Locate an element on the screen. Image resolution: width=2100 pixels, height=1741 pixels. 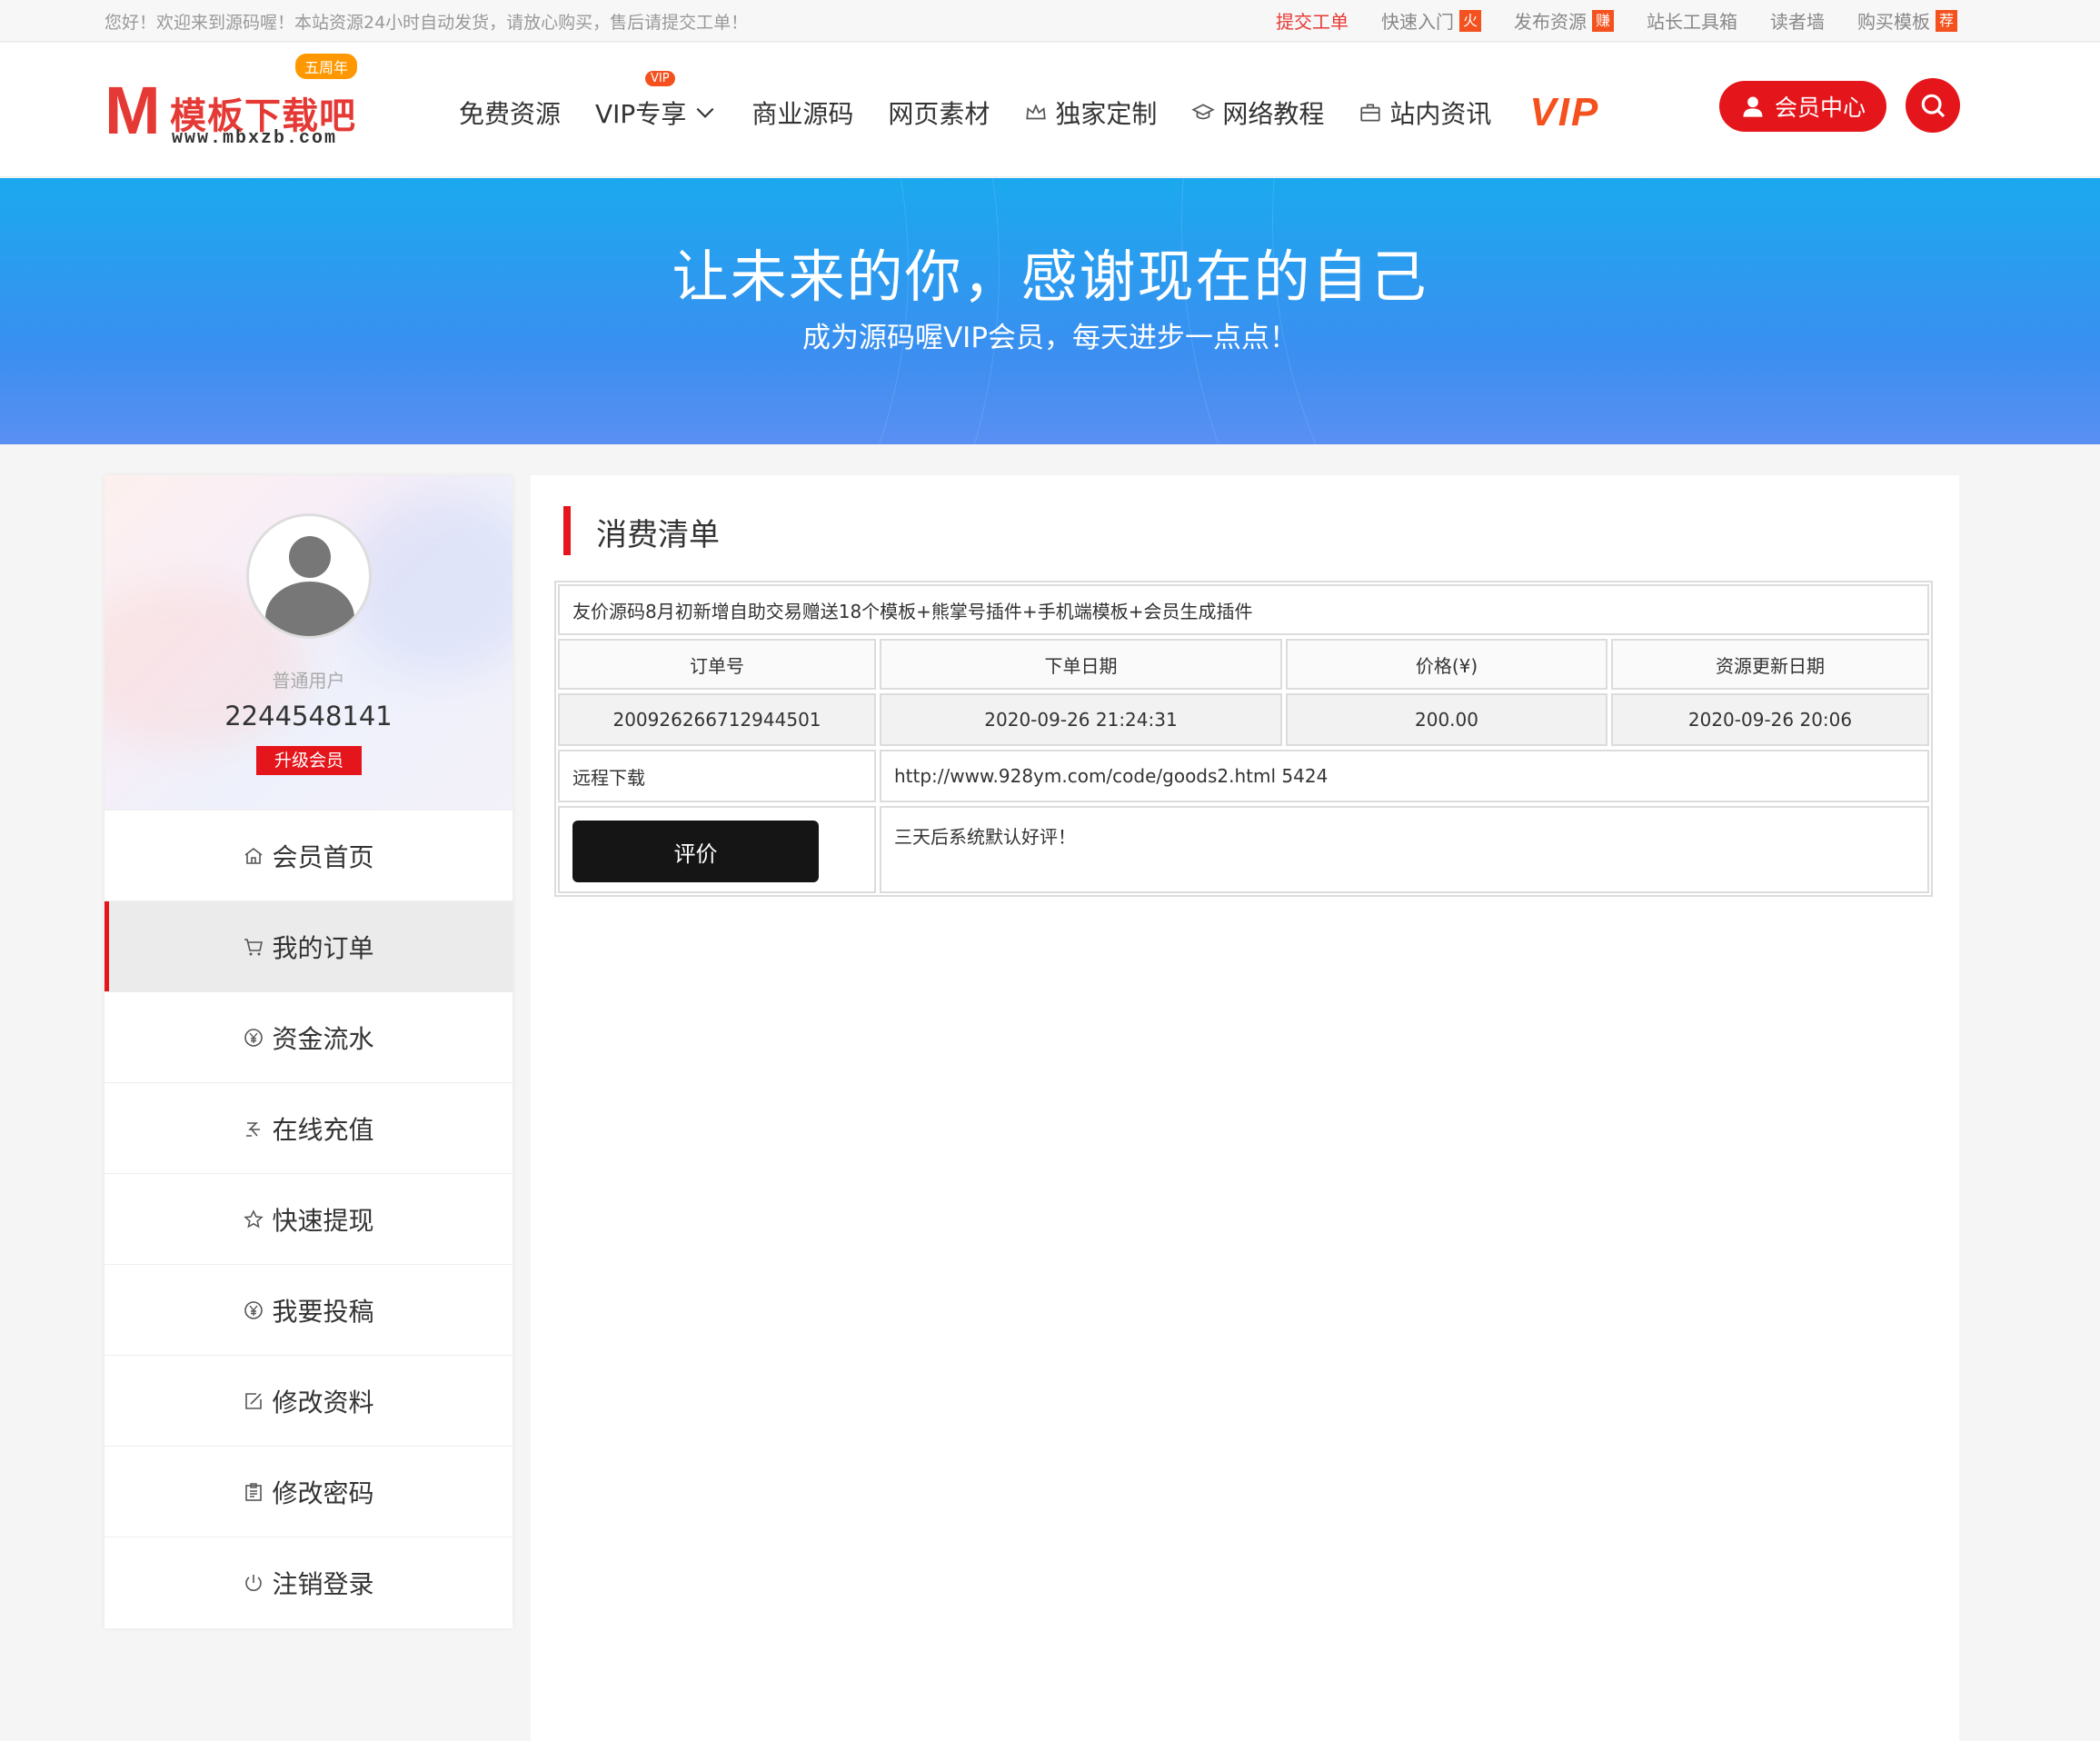
top-link-submit-ticket: 提交工单 is located at coordinates (1312, 20).